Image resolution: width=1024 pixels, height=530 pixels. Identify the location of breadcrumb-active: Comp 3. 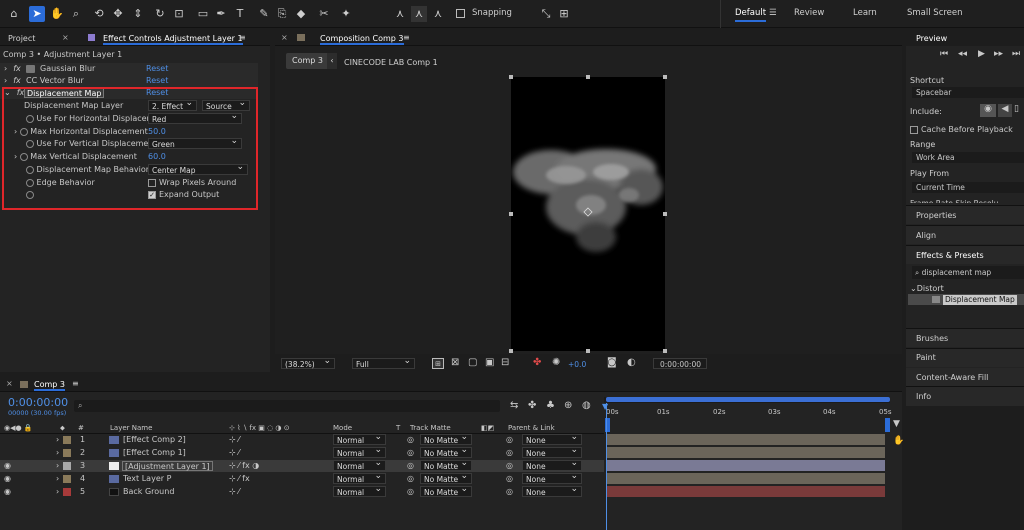
(307, 61).